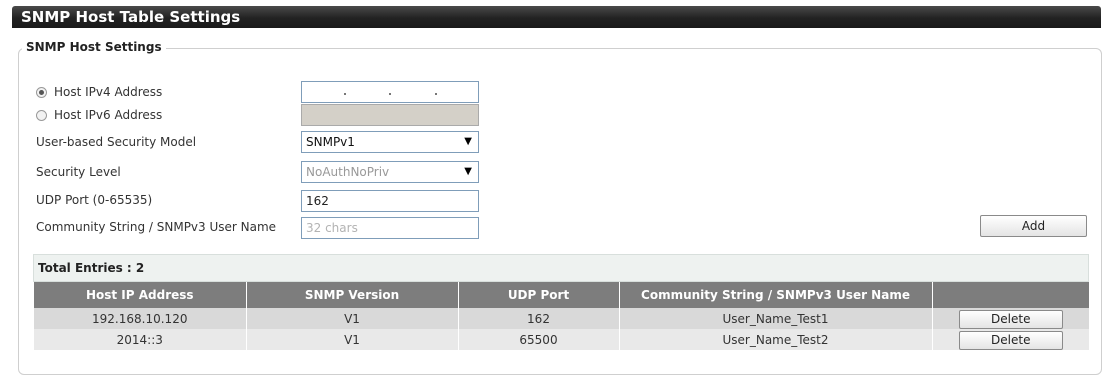 The image size is (1105, 390). I want to click on usm-select-value: SNMPv1, so click(330, 142).